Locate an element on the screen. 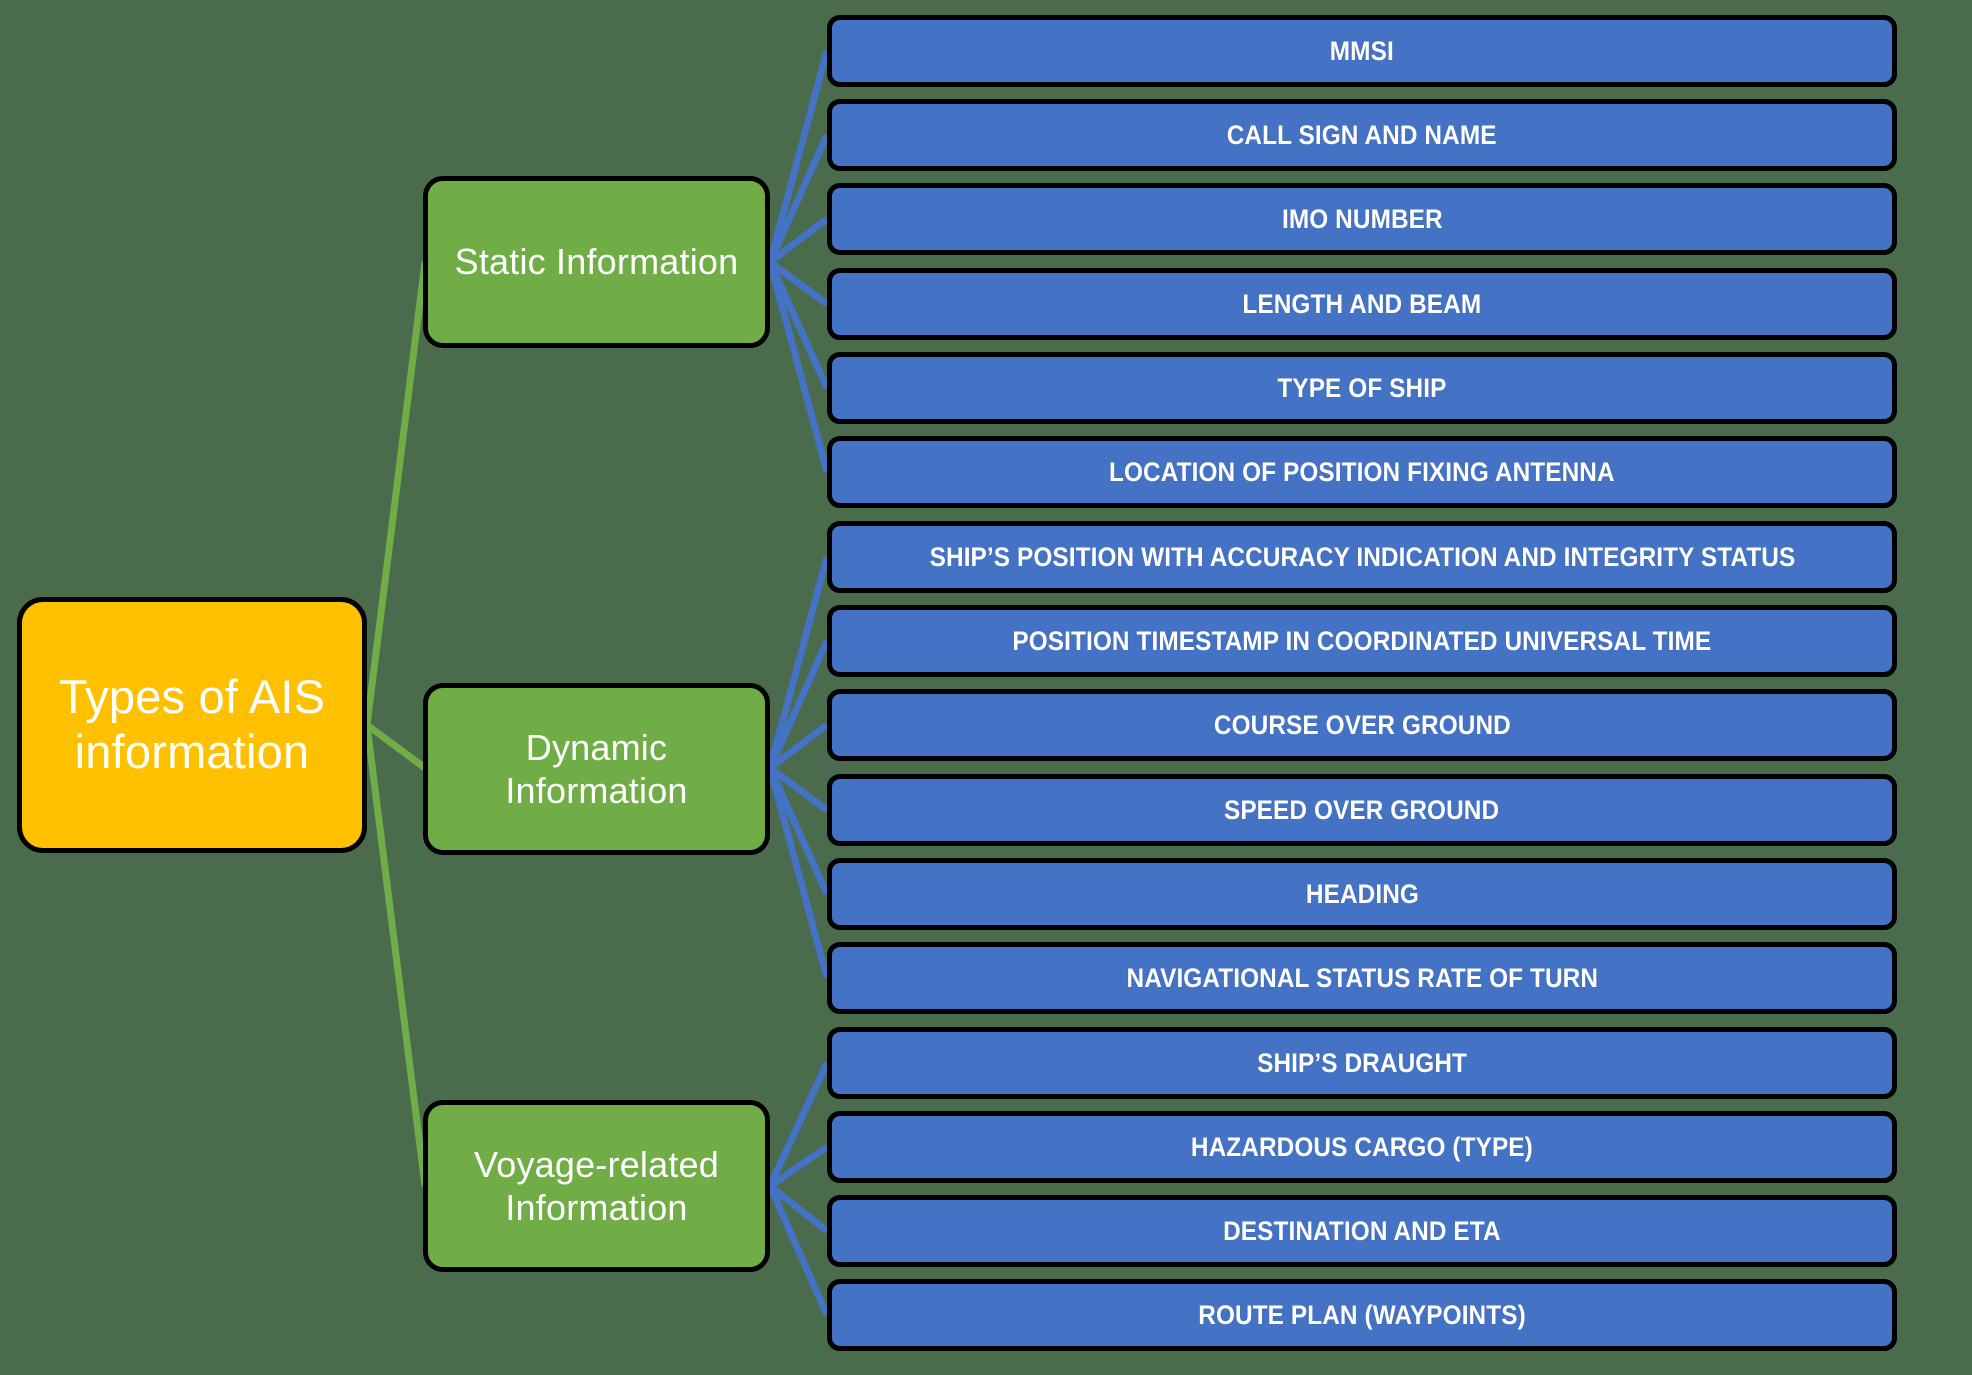 The image size is (1972, 1375). leaf-node-course-over-ground: COURSE OVER GROUND is located at coordinates (1362, 725).